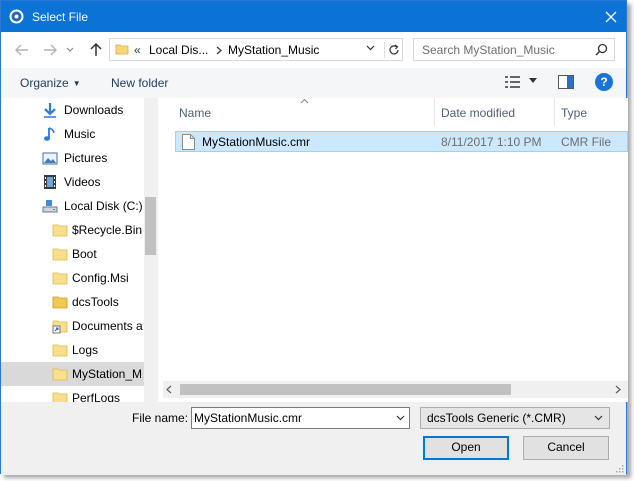 Image resolution: width=634 pixels, height=481 pixels. I want to click on column-header-type: Type, so click(591, 112).